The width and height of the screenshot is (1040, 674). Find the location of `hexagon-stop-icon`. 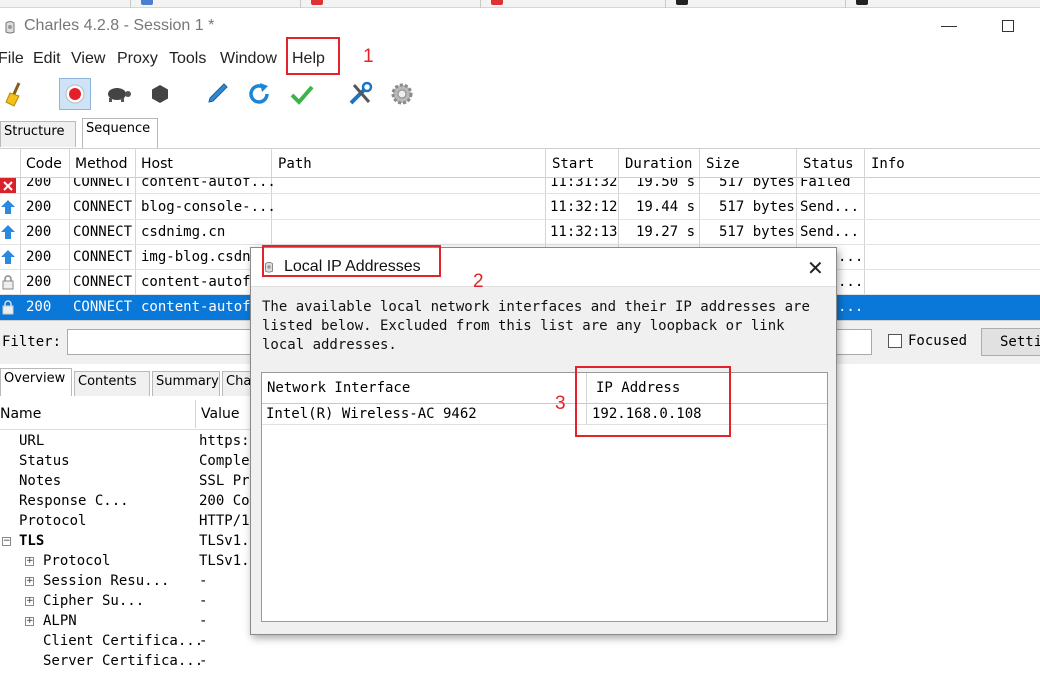

hexagon-stop-icon is located at coordinates (160, 94).